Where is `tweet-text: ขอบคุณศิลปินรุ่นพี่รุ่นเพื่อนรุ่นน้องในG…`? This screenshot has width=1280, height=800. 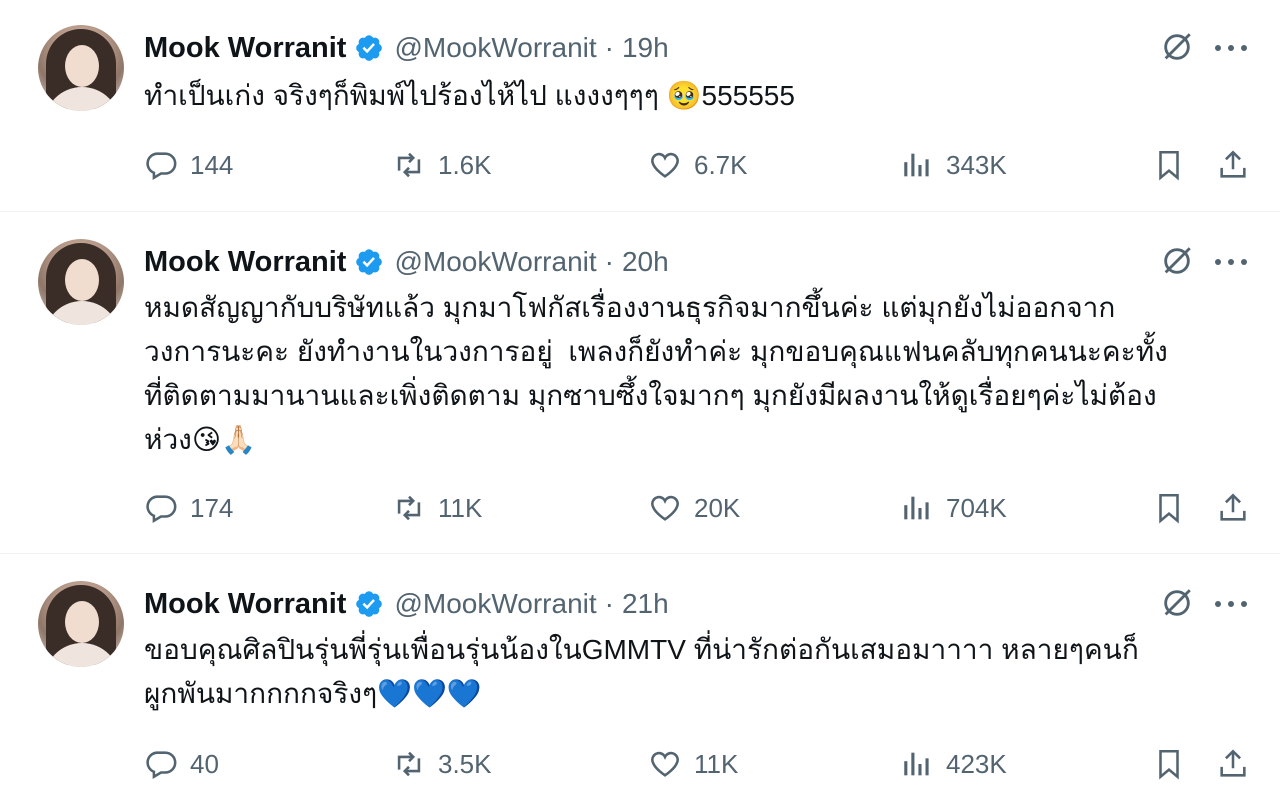
tweet-text: ขอบคุณศิลปินรุ่นพี่รุ่นเพื่อนรุ่นน้องในG… is located at coordinates (641, 671).